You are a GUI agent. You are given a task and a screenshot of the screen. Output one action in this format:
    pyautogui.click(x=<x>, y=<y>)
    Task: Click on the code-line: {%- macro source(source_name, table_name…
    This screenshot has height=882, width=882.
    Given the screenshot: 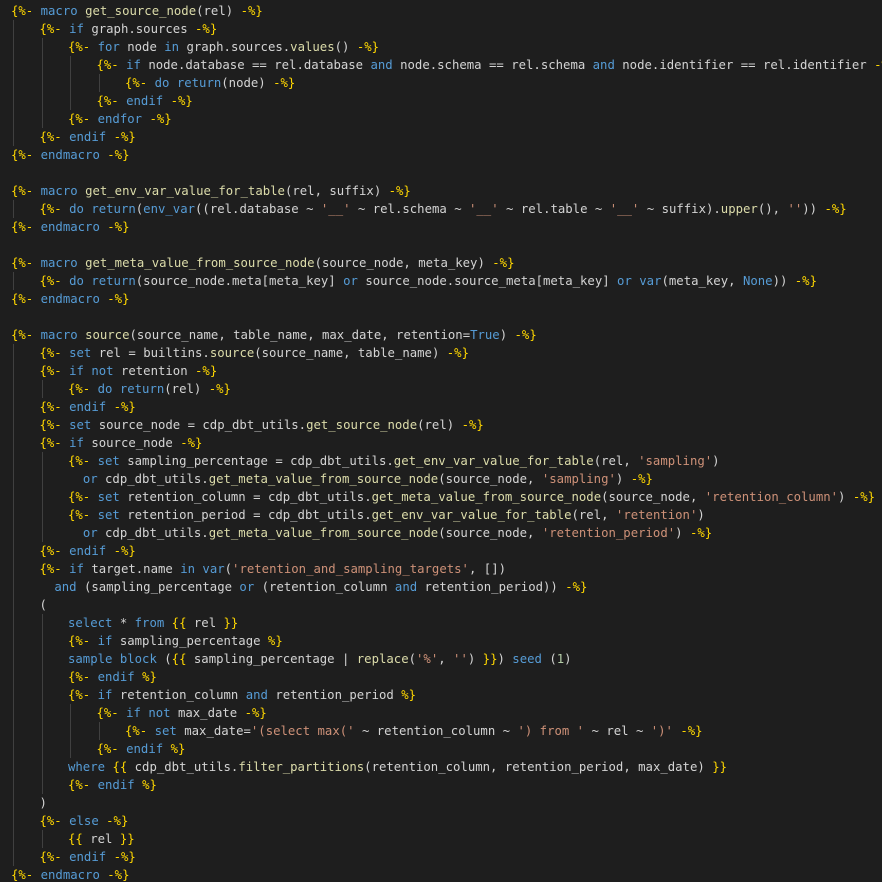 What is the action you would take?
    pyautogui.click(x=441, y=335)
    